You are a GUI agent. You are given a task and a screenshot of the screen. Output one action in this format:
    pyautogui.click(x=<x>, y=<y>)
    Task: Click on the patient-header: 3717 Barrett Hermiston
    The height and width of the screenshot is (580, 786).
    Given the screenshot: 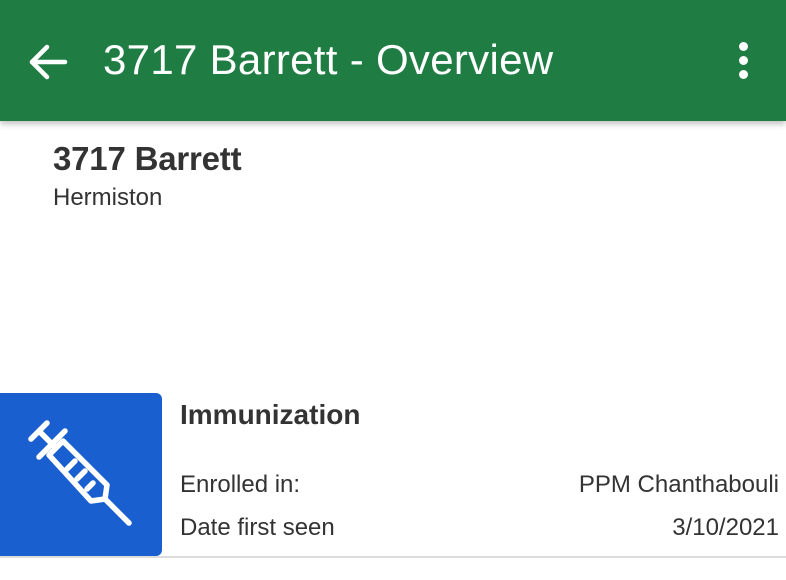 What is the action you would take?
    pyautogui.click(x=147, y=176)
    